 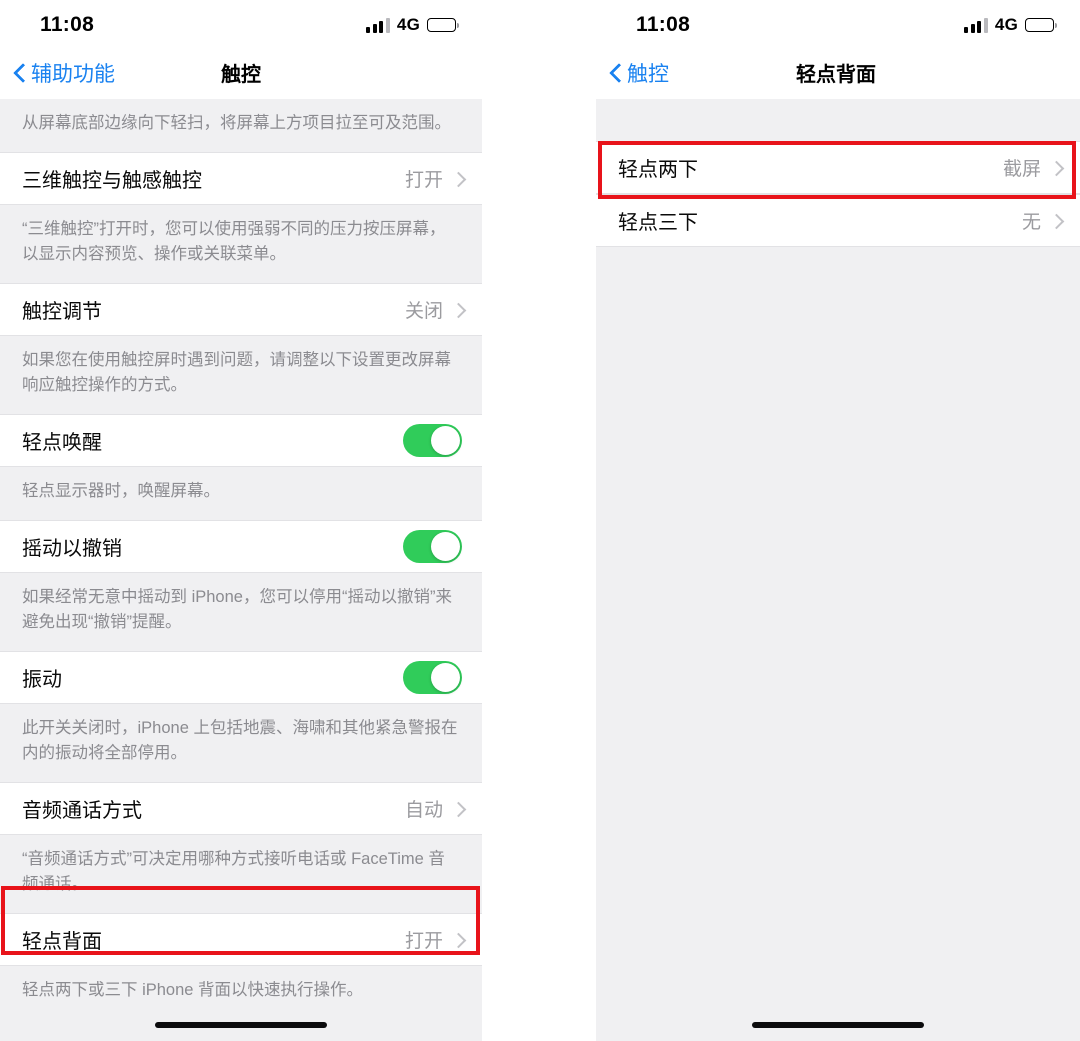 What do you see at coordinates (241, 125) in the screenshot?
I see `reachability-note: 从屏幕底部边缘向下轻扫，将屏幕上方项目拉至可及范围。` at bounding box center [241, 125].